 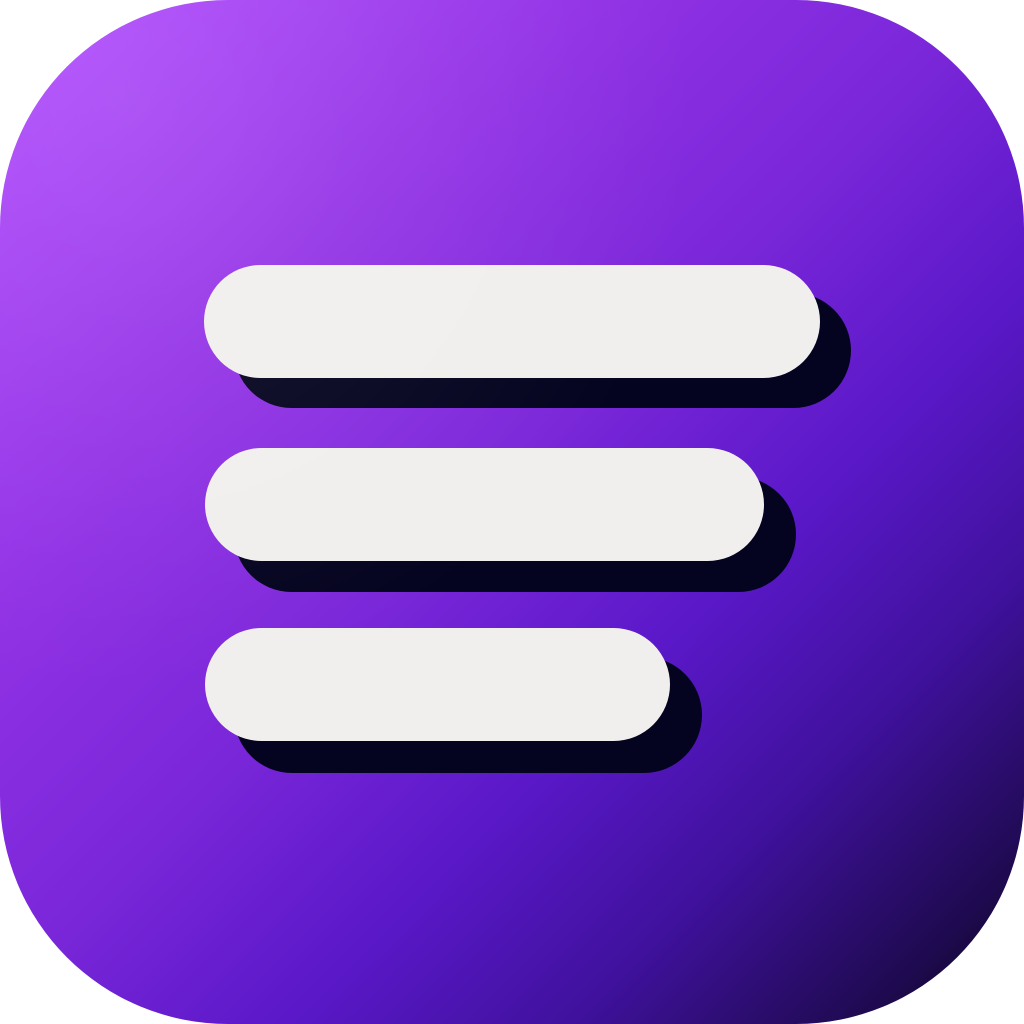 I want to click on menu-line-middle-bar, so click(x=484, y=504).